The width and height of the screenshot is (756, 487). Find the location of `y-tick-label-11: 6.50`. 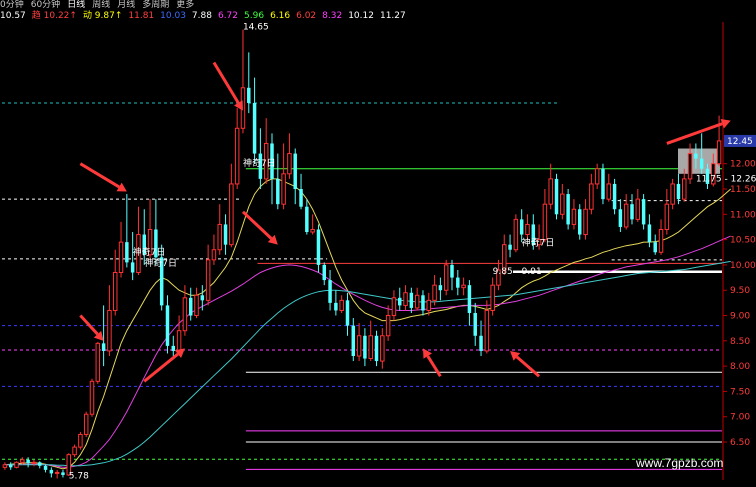

y-tick-label-11: 6.50 is located at coordinates (740, 443).